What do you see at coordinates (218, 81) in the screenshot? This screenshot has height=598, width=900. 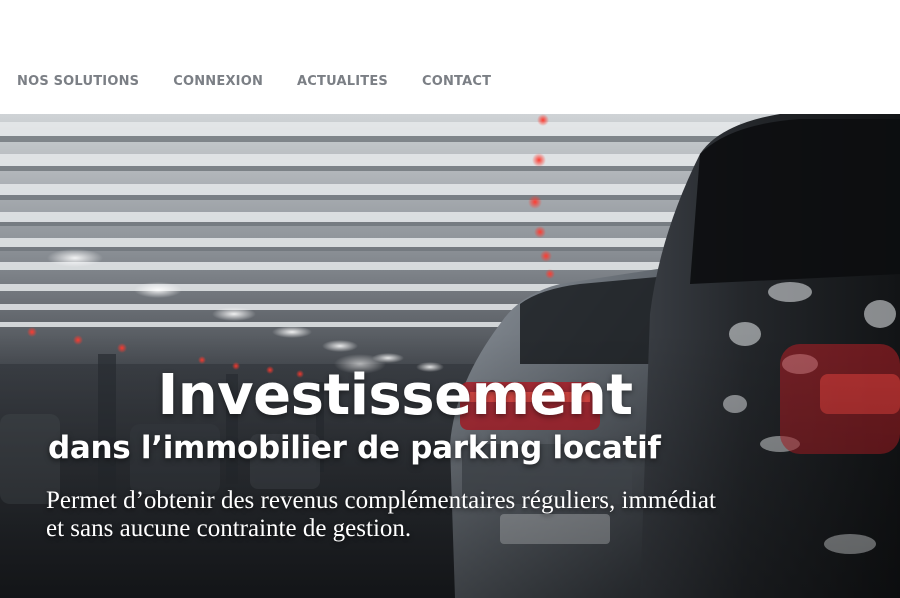 I see `nav-item-connexion: CONNEXION` at bounding box center [218, 81].